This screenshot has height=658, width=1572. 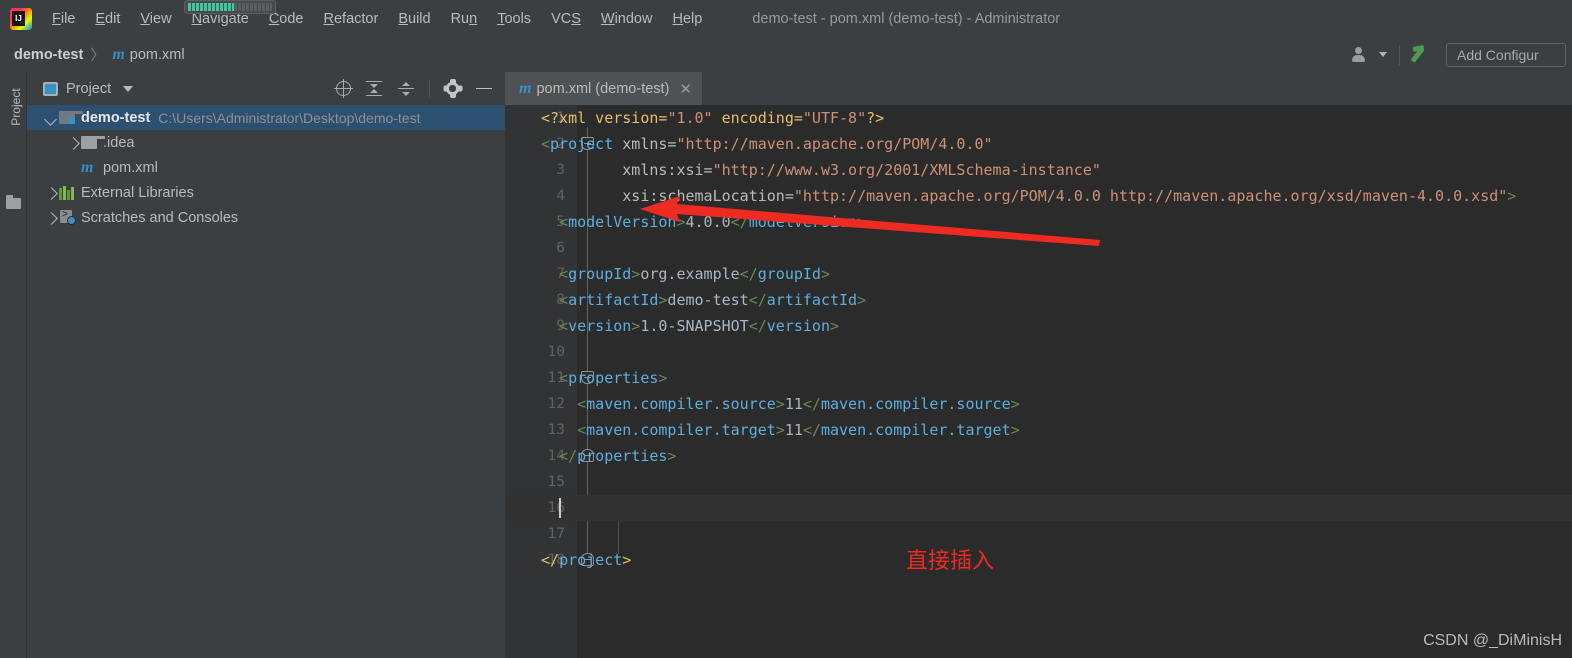 I want to click on tree-item-label: External Libraries, so click(x=137, y=192).